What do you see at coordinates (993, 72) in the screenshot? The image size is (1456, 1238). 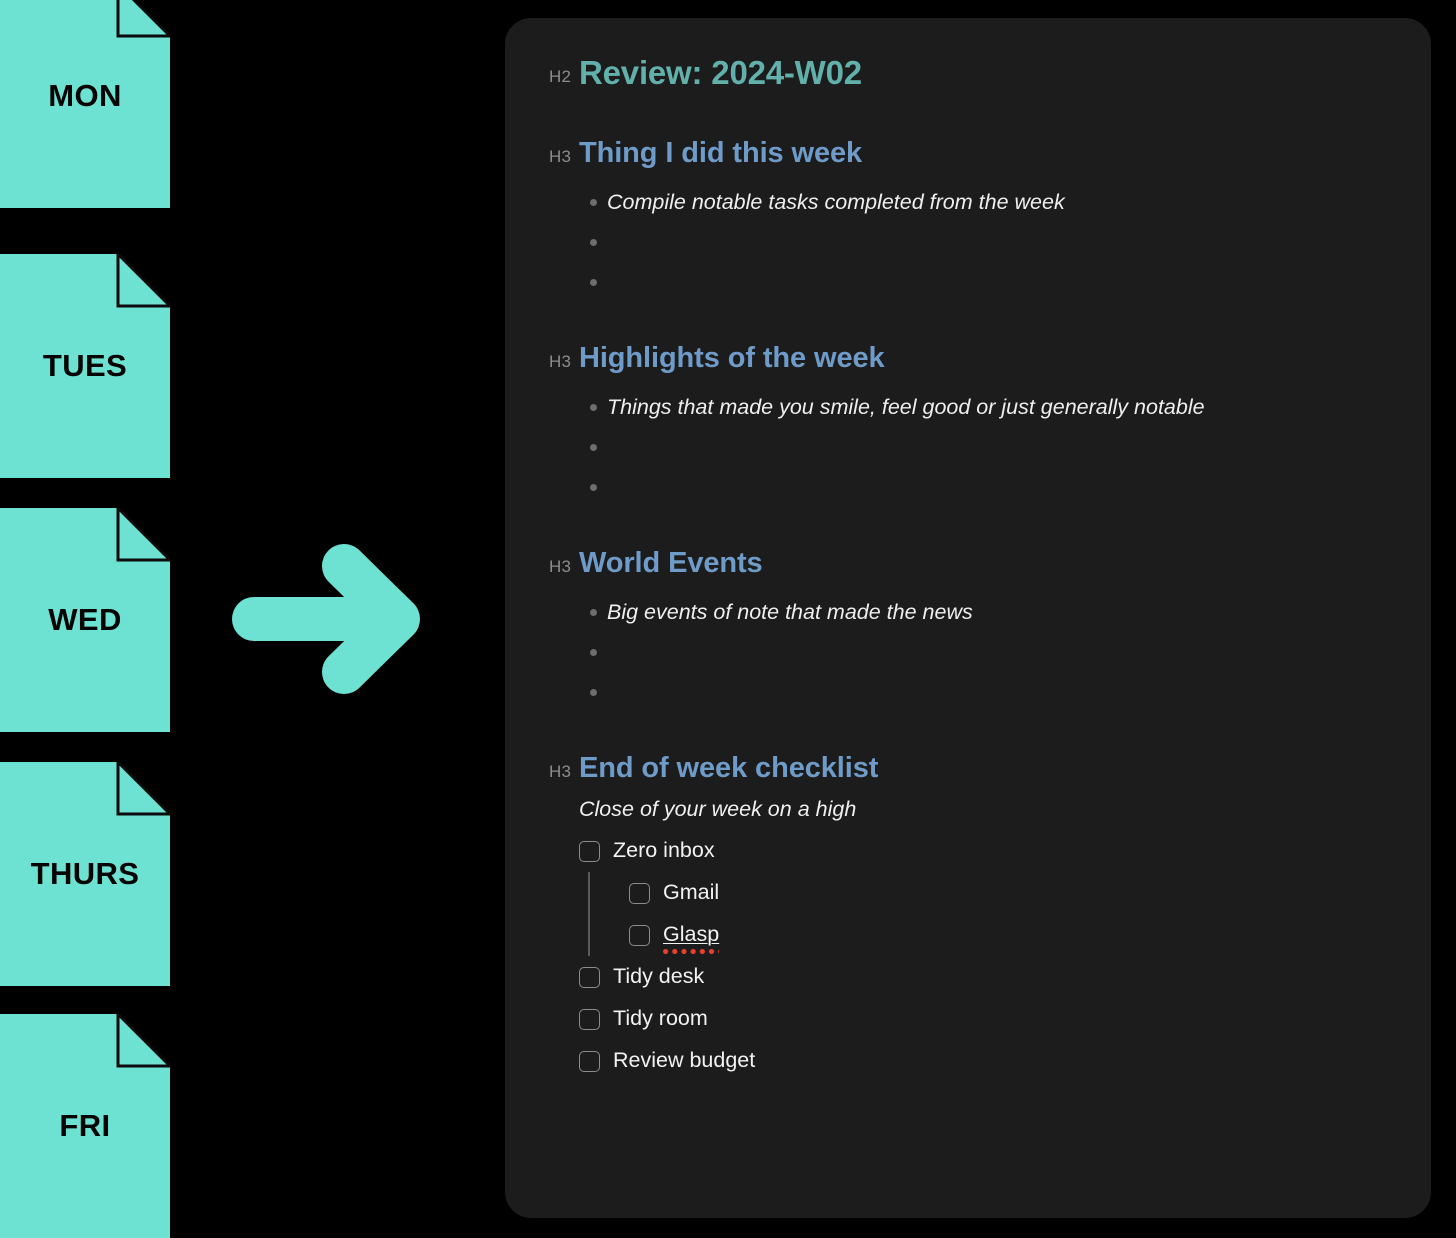 I see `page-title: Review: 2024-W02` at bounding box center [993, 72].